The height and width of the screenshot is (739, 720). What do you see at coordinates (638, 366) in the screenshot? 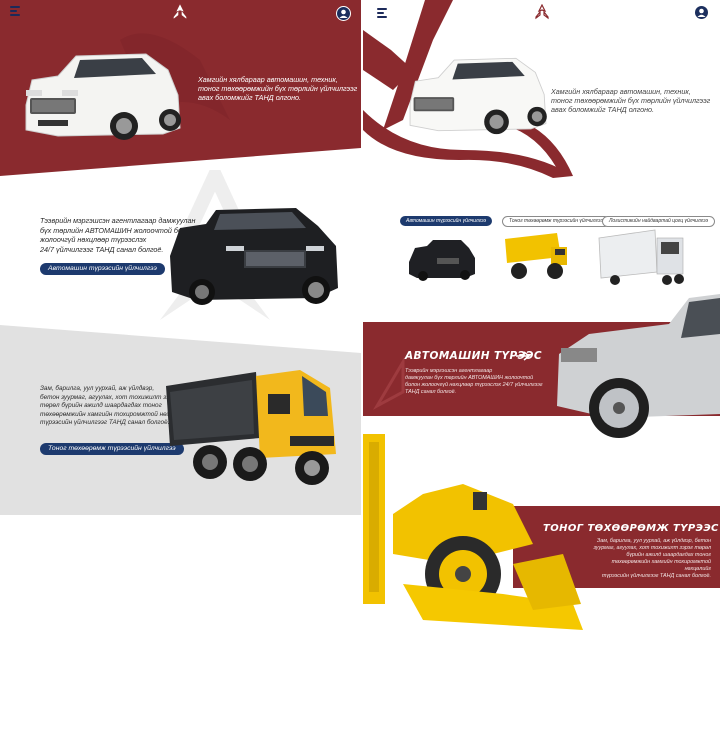
I see `silver-suv-image` at bounding box center [638, 366].